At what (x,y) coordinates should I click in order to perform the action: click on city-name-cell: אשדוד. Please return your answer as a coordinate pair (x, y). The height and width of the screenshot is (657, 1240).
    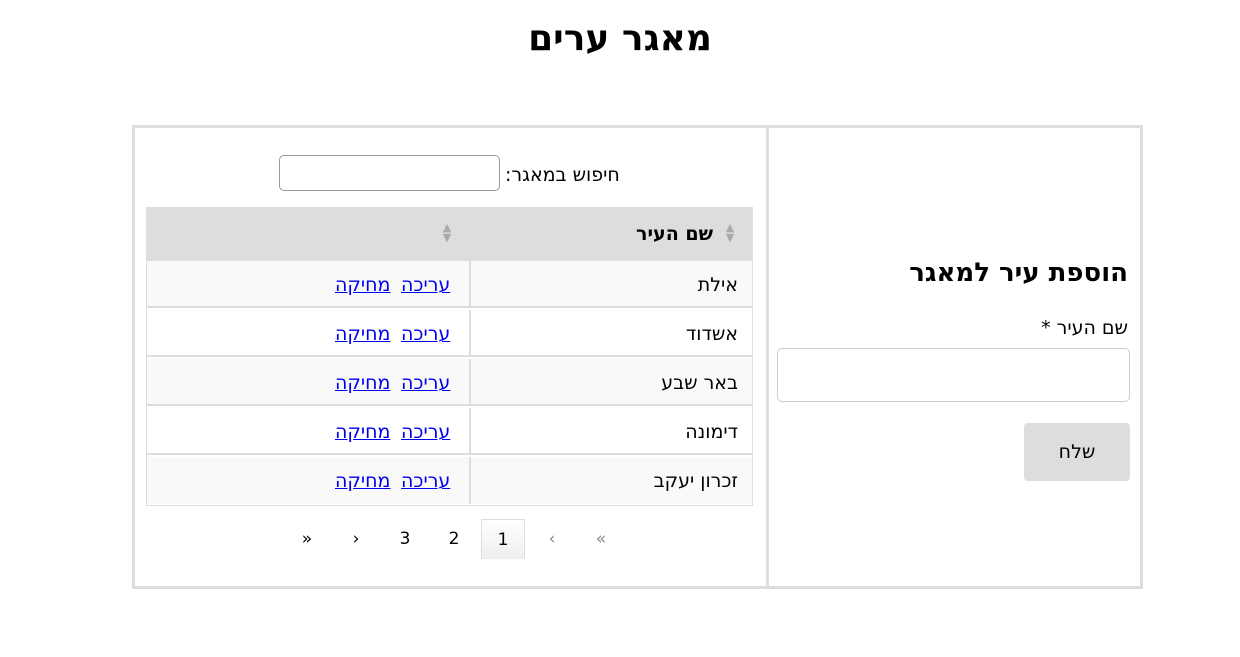
    Looking at the image, I should click on (711, 334).